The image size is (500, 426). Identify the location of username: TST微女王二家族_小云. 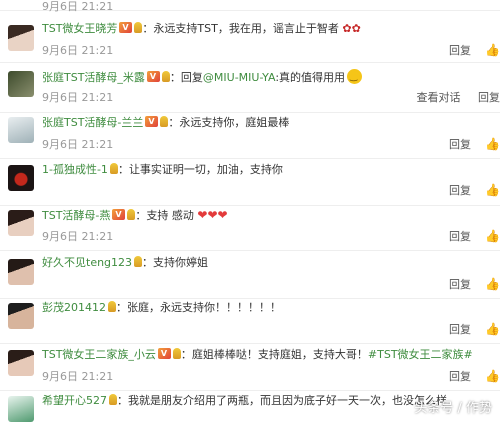
(99, 354).